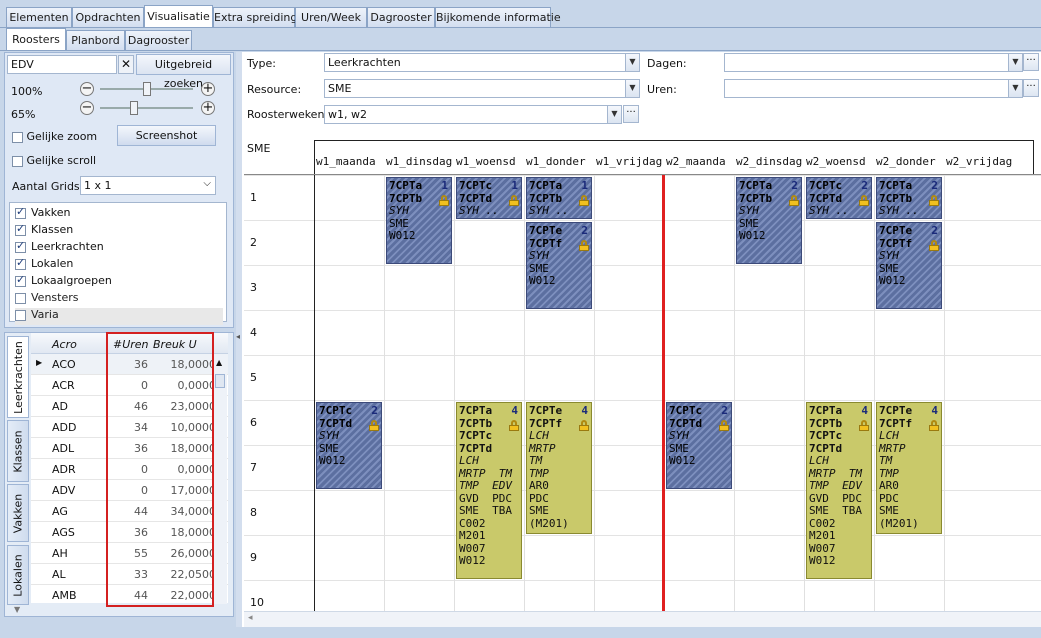 Image resolution: width=1041 pixels, height=638 pixels. What do you see at coordinates (119, 231) in the screenshot?
I see `checklist-item-klassen: Klassen` at bounding box center [119, 231].